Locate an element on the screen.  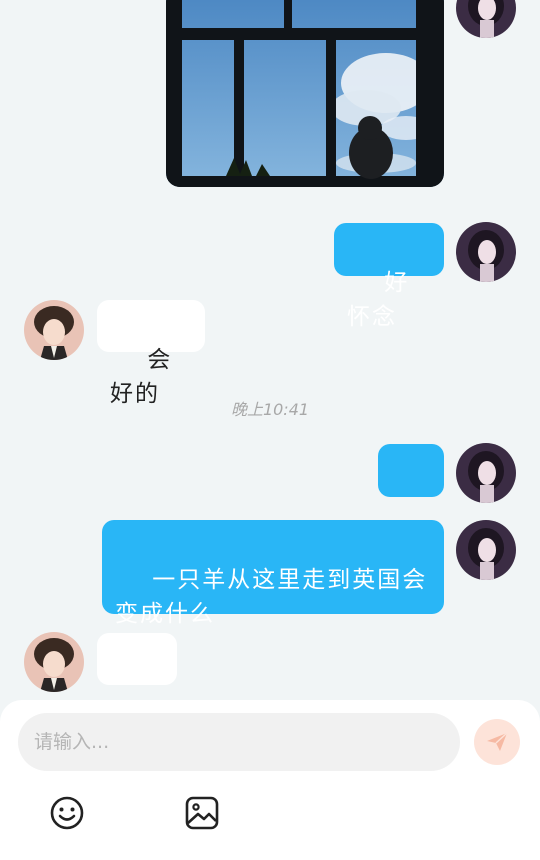
emoji-icon is located at coordinates (67, 813).